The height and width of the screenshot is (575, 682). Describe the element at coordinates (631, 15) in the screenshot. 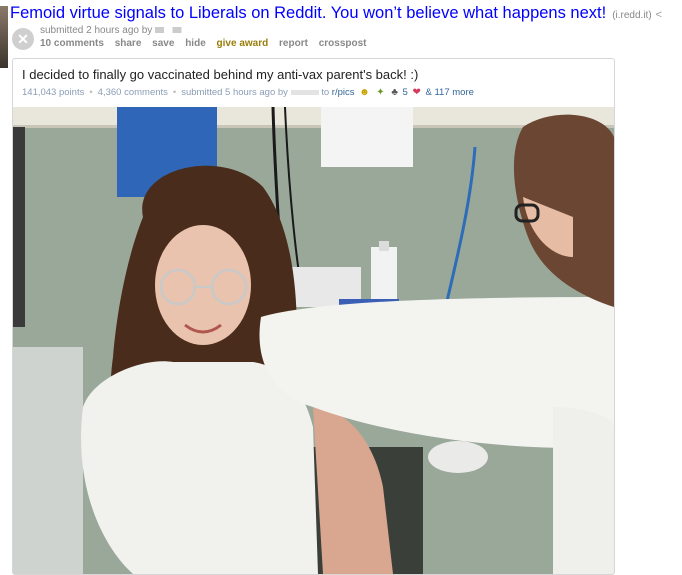

I see `post-domain: (i.redd.it)` at that location.